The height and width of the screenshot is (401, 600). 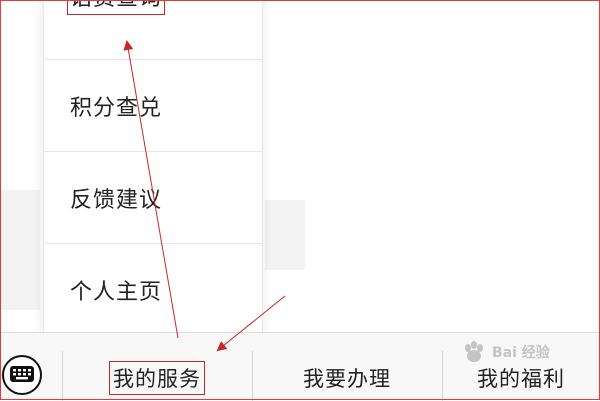 I want to click on tab-label: 我的服务, so click(x=157, y=378).